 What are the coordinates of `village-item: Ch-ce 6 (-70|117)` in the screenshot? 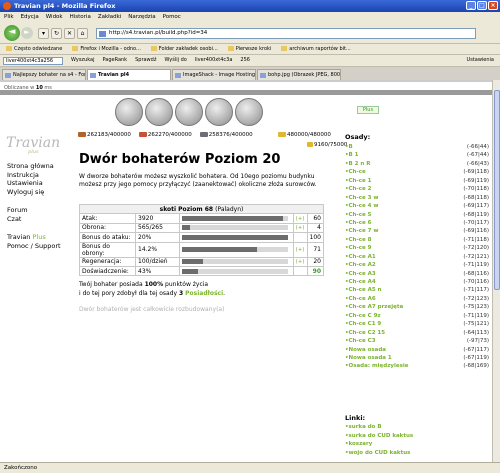 It's located at (417, 223).